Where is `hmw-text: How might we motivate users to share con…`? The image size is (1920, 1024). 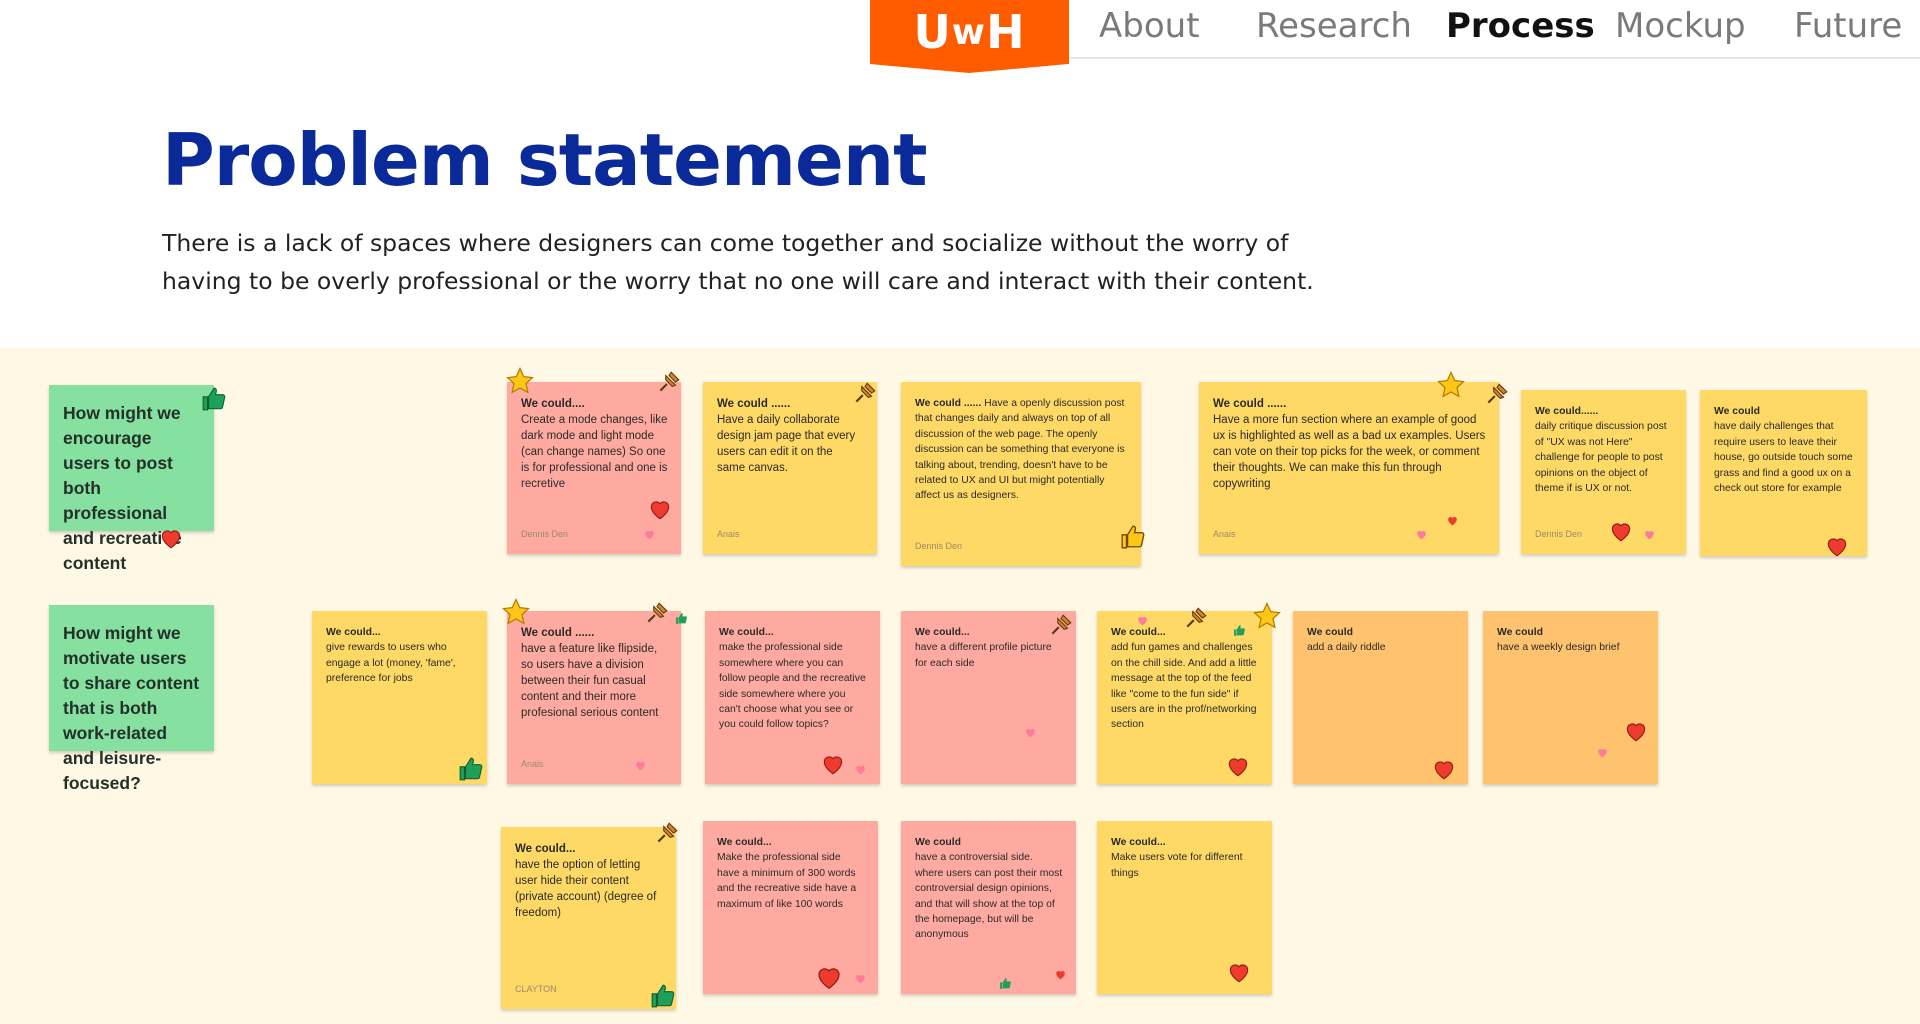
hmw-text: How might we motivate users to share con… is located at coordinates (131, 708).